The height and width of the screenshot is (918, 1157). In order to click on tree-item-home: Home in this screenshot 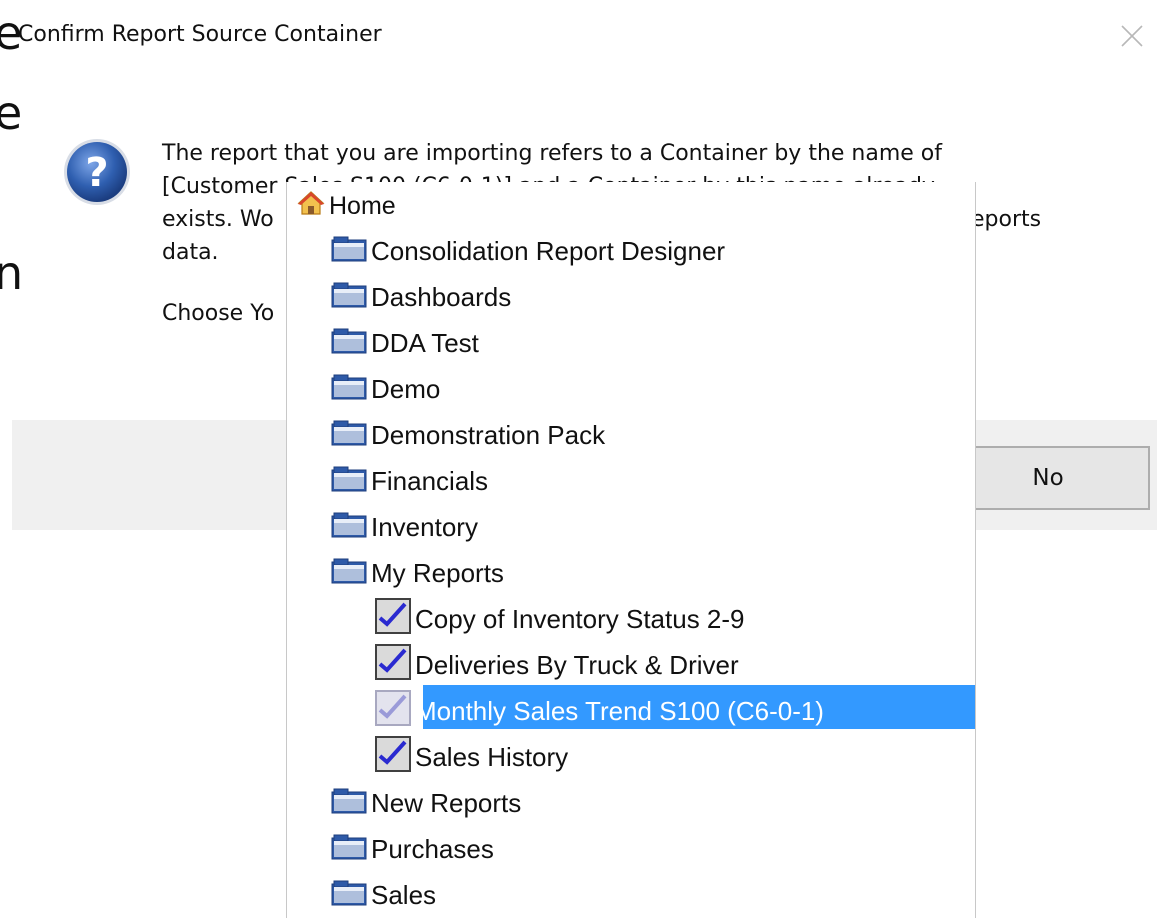, I will do `click(348, 206)`.